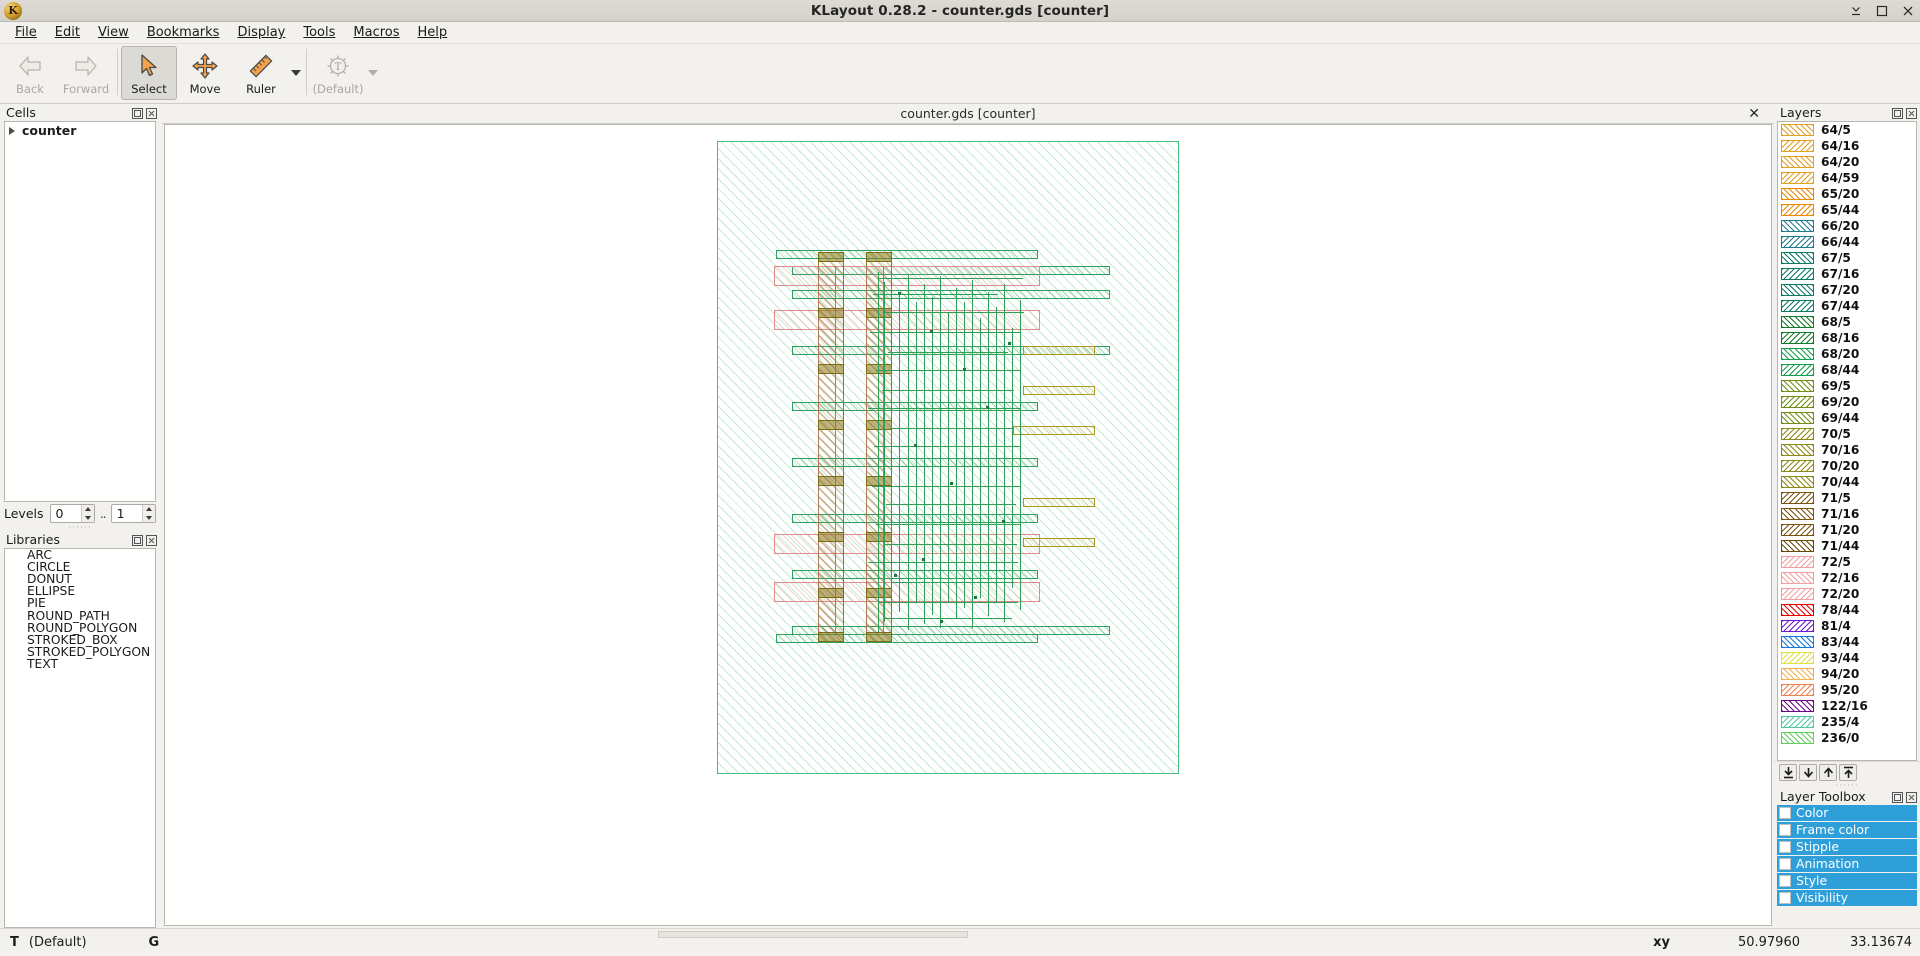  Describe the element at coordinates (1847, 386) in the screenshot. I see `layer-row: 69/5` at that location.